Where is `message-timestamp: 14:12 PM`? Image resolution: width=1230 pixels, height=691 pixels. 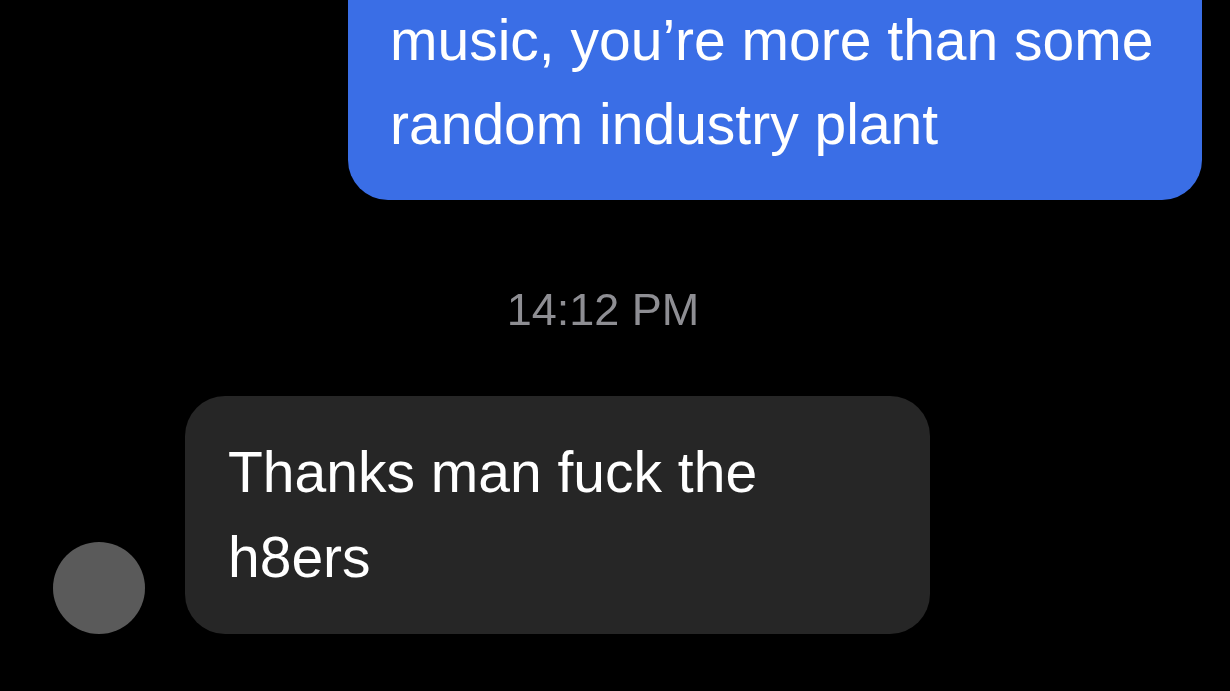
message-timestamp: 14:12 PM is located at coordinates (603, 310).